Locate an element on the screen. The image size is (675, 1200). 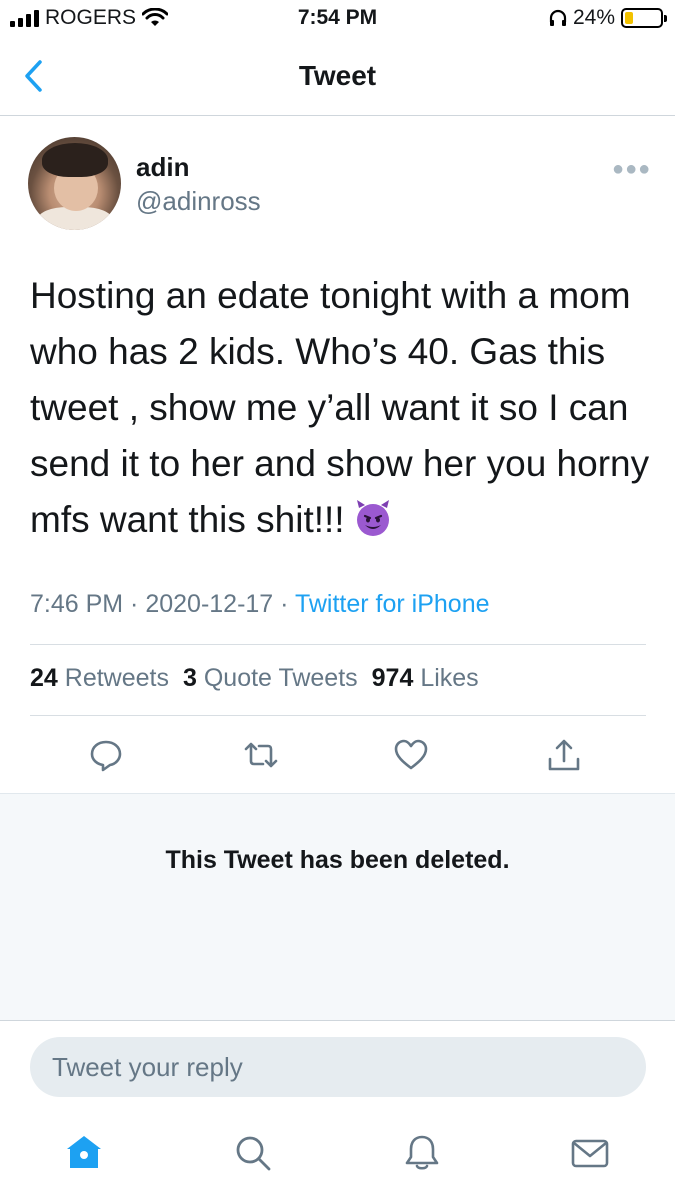
reply-box is located at coordinates (338, 1067).